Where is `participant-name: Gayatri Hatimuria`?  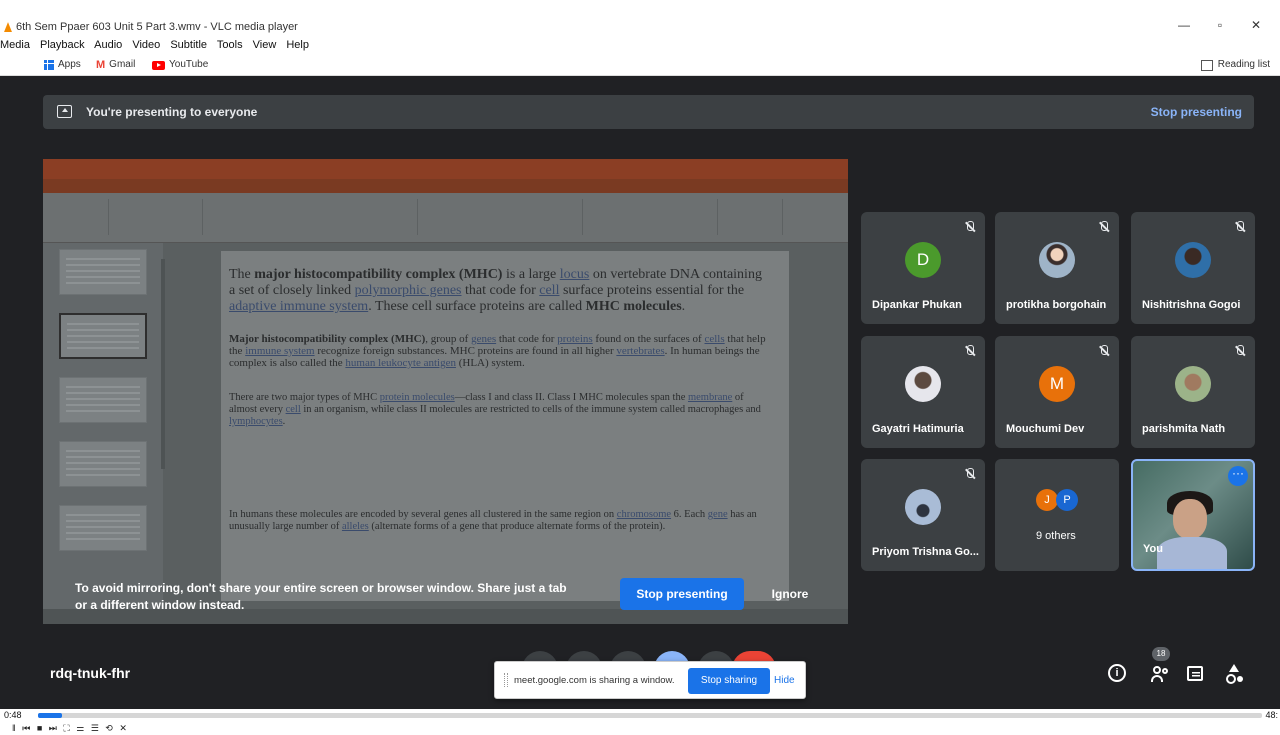 participant-name: Gayatri Hatimuria is located at coordinates (918, 429).